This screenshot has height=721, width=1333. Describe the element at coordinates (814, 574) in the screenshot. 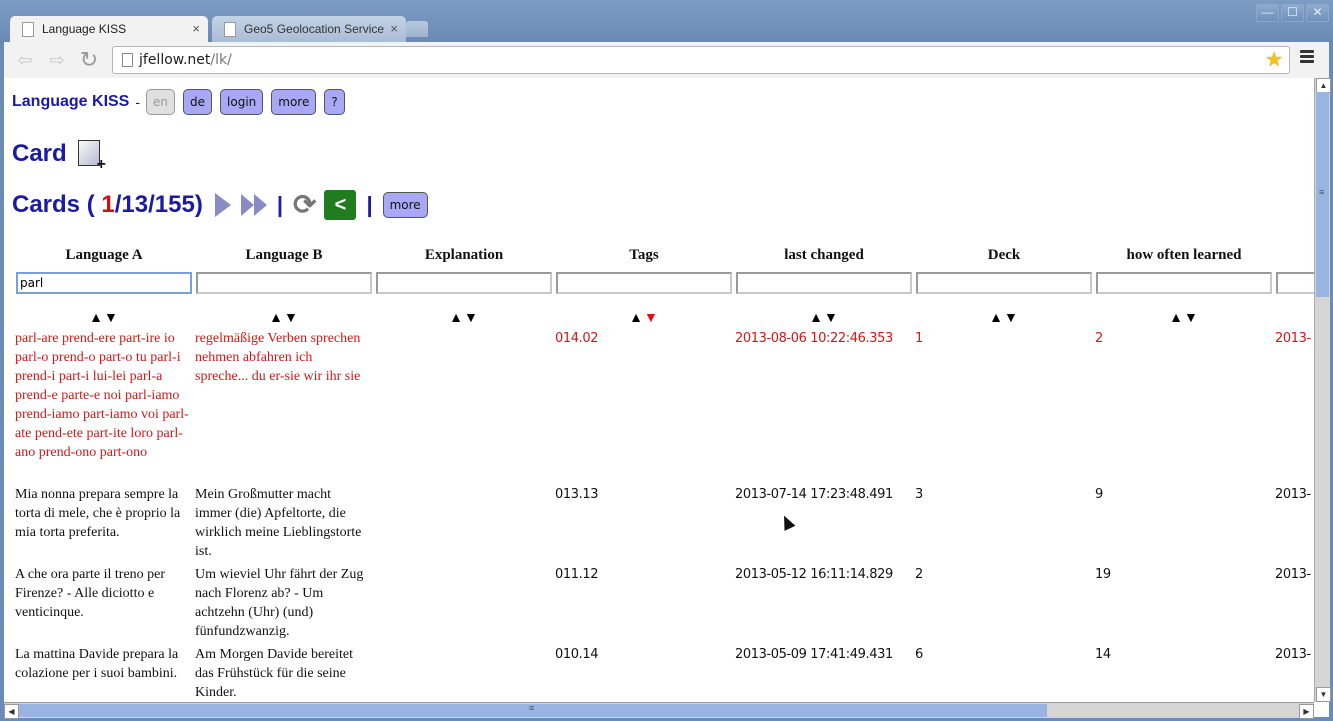

I see `cell-last-changed: 2013-05-12 16:11:14.829` at that location.